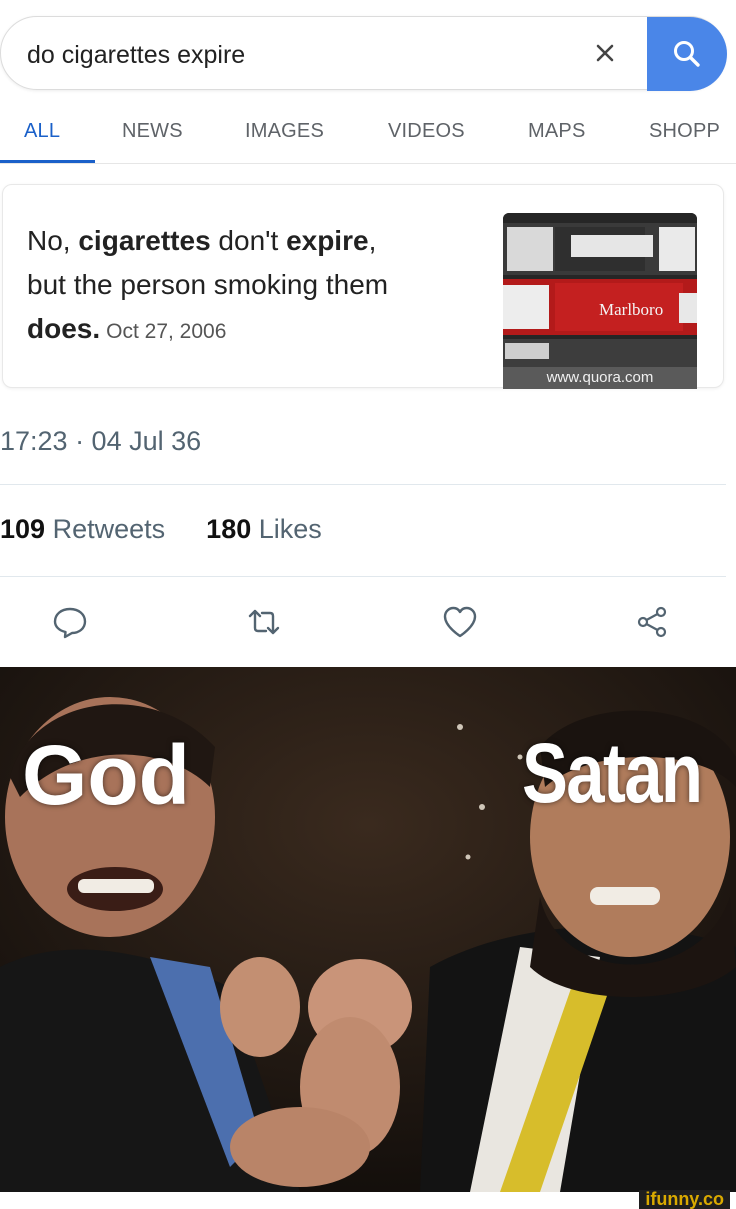 This screenshot has height=1209, width=736. I want to click on answer-text: No,, so click(53, 240).